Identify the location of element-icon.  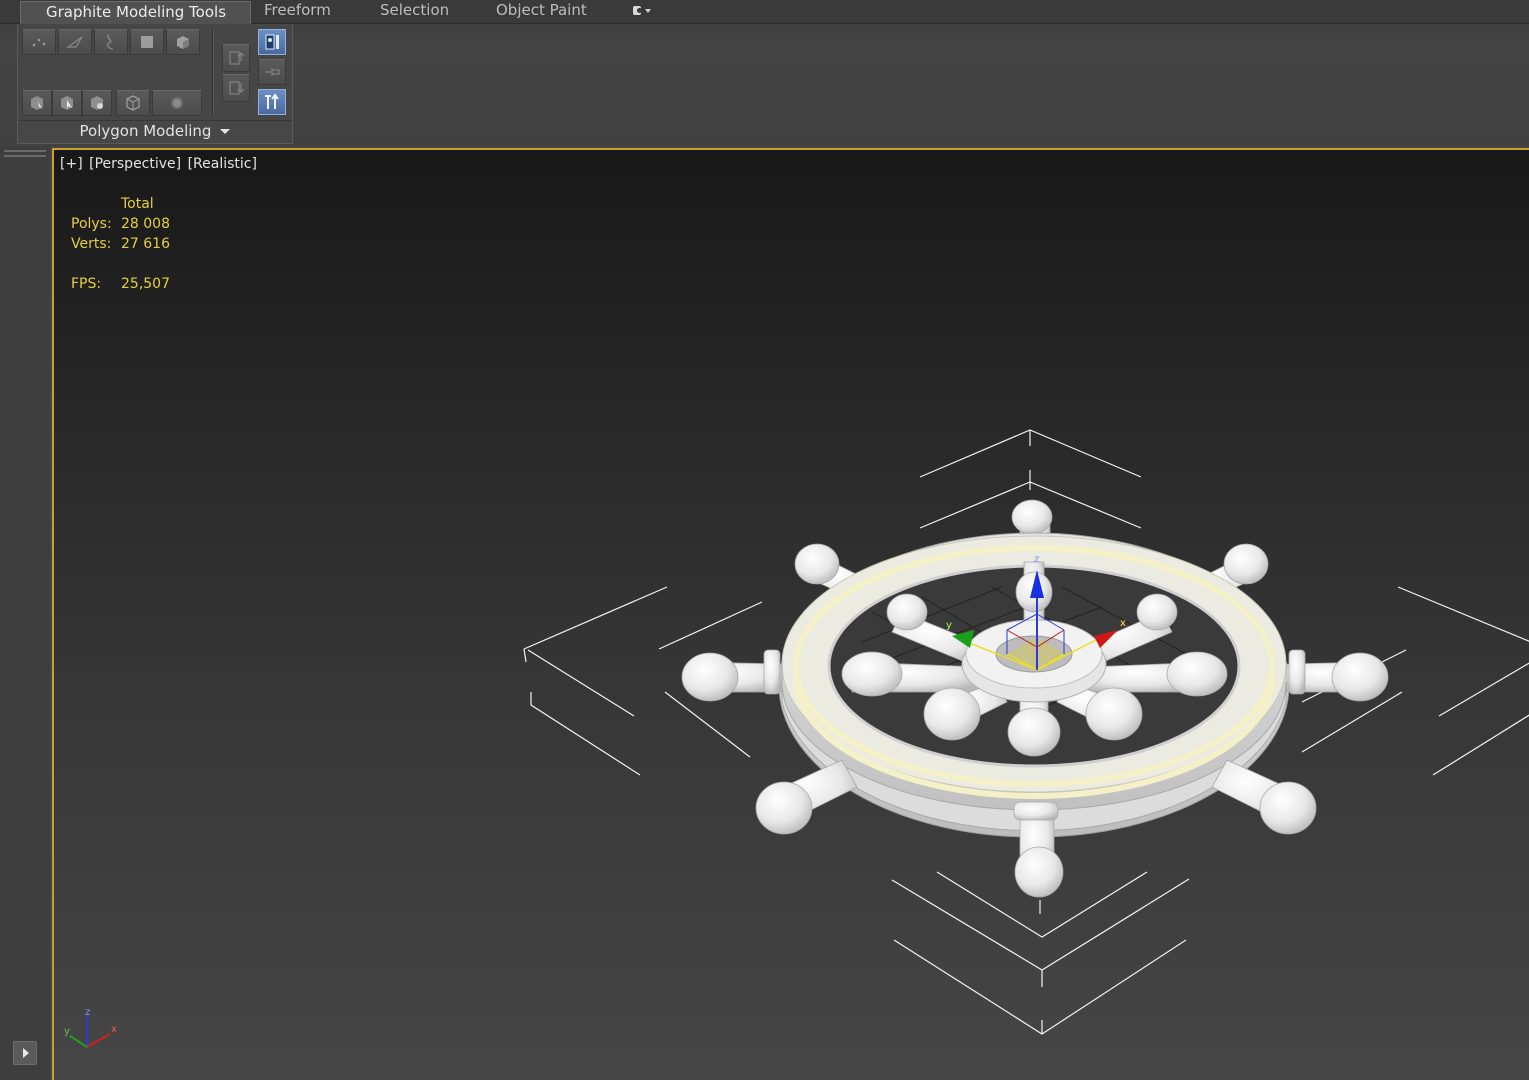
(183, 42).